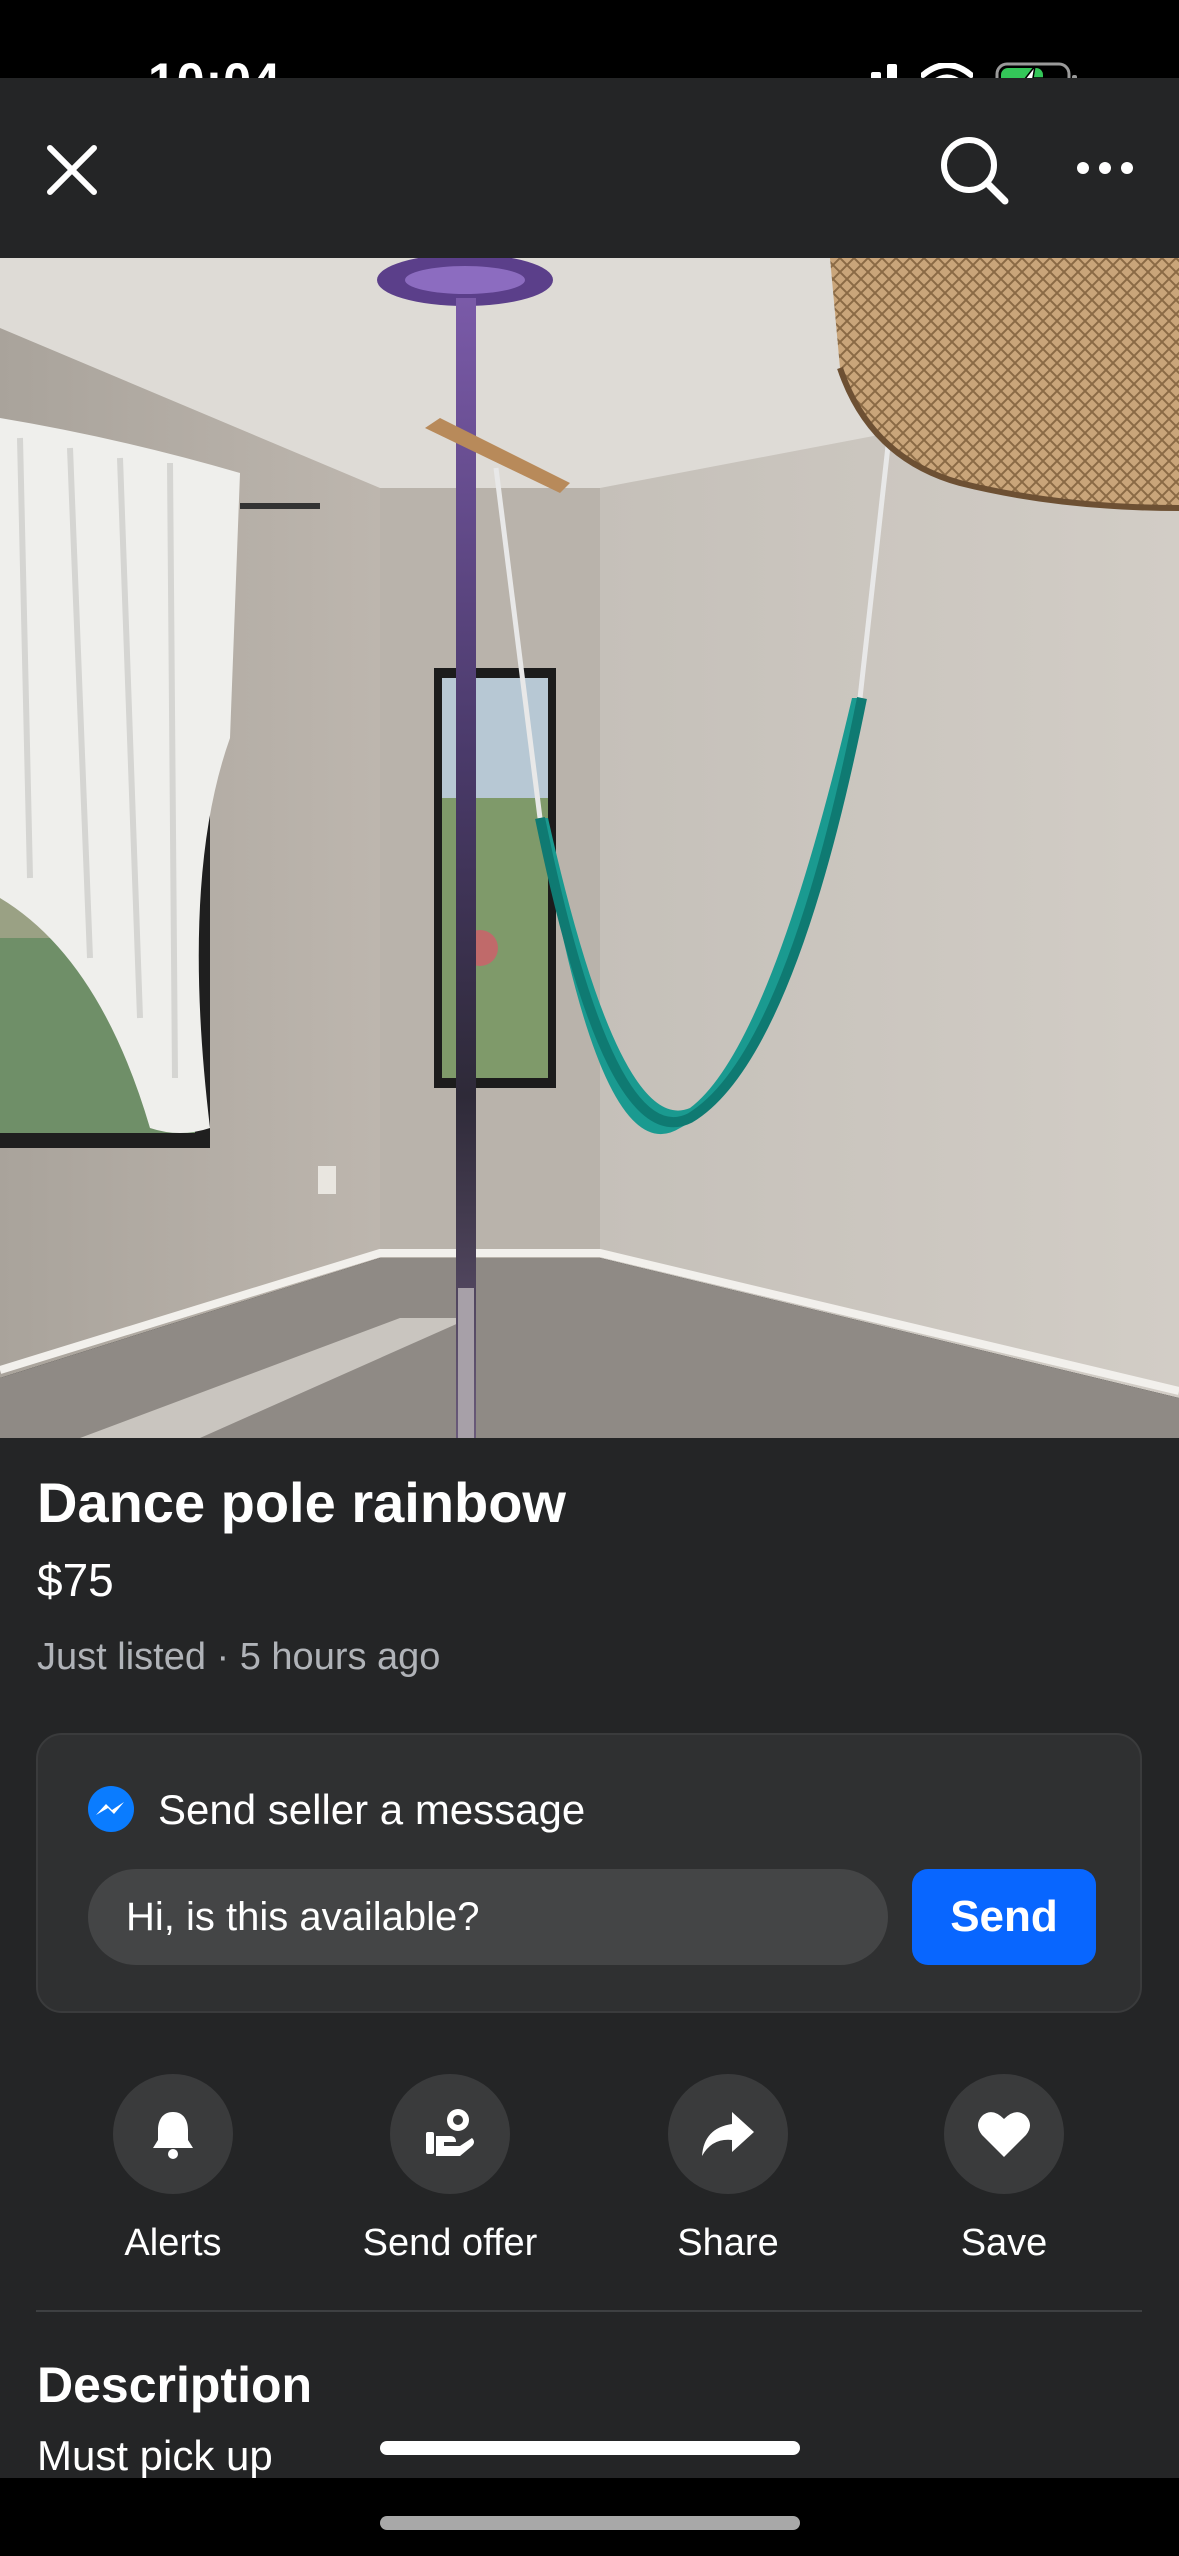 The width and height of the screenshot is (1179, 2556). Describe the element at coordinates (590, 2448) in the screenshot. I see `home-indicator` at that location.